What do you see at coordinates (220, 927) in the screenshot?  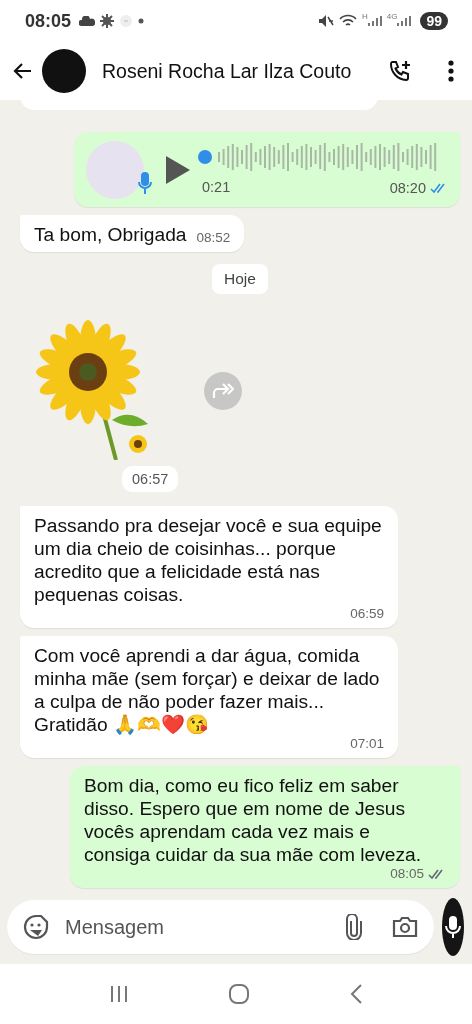 I see `message-composer: Mensagem` at bounding box center [220, 927].